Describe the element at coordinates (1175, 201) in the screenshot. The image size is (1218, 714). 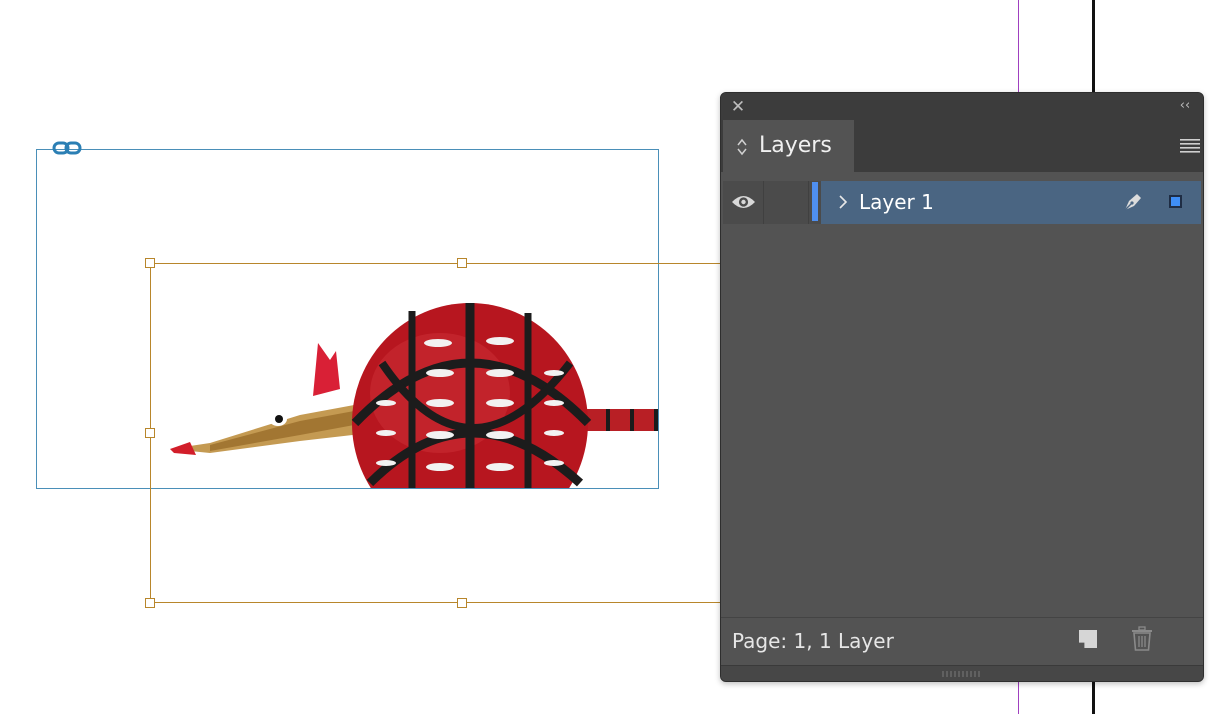
I see `selection-square-icon` at that location.